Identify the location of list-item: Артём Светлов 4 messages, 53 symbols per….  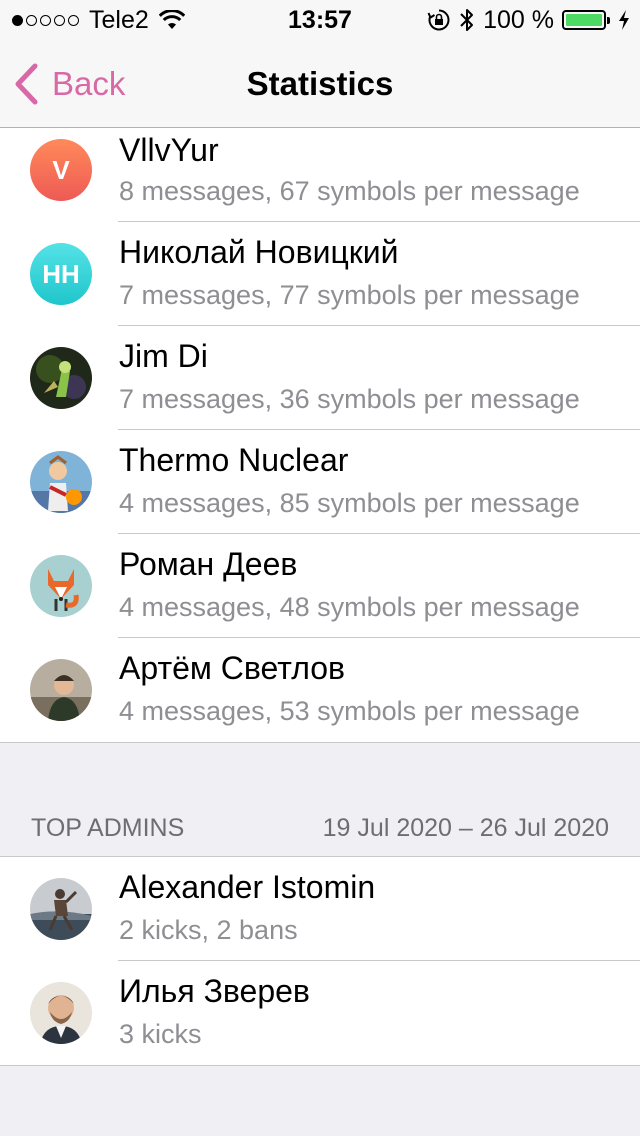
(320, 690).